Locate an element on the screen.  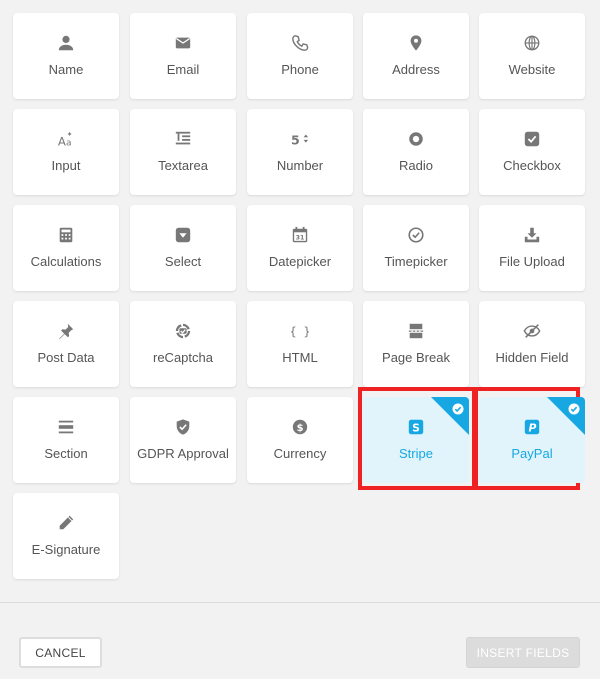
field-tile-radio: Radio is located at coordinates (416, 152).